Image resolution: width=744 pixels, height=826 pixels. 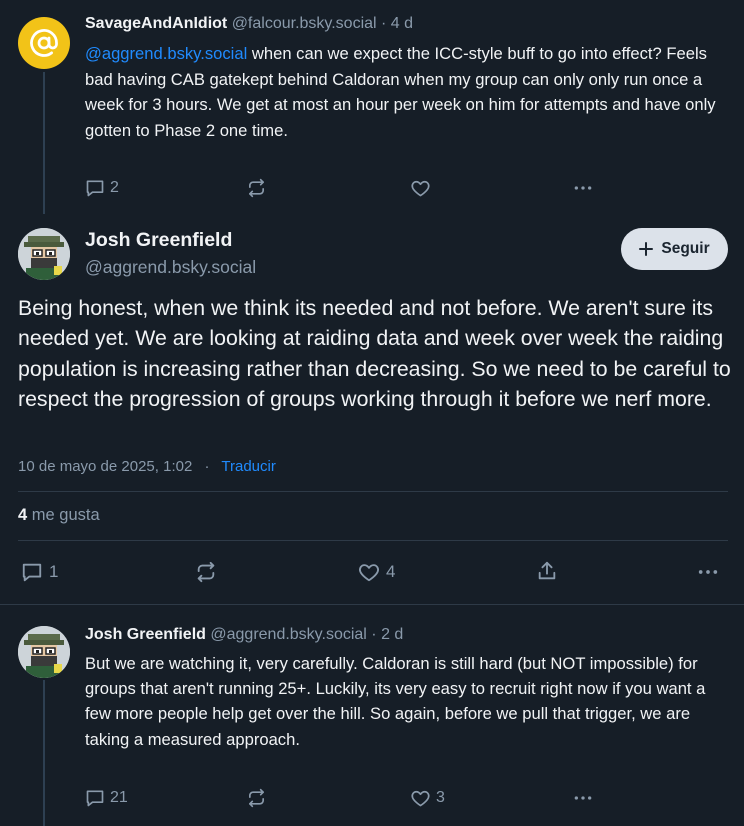 I want to click on parent-author-name: SavageAndAnIdiot, so click(x=156, y=23).